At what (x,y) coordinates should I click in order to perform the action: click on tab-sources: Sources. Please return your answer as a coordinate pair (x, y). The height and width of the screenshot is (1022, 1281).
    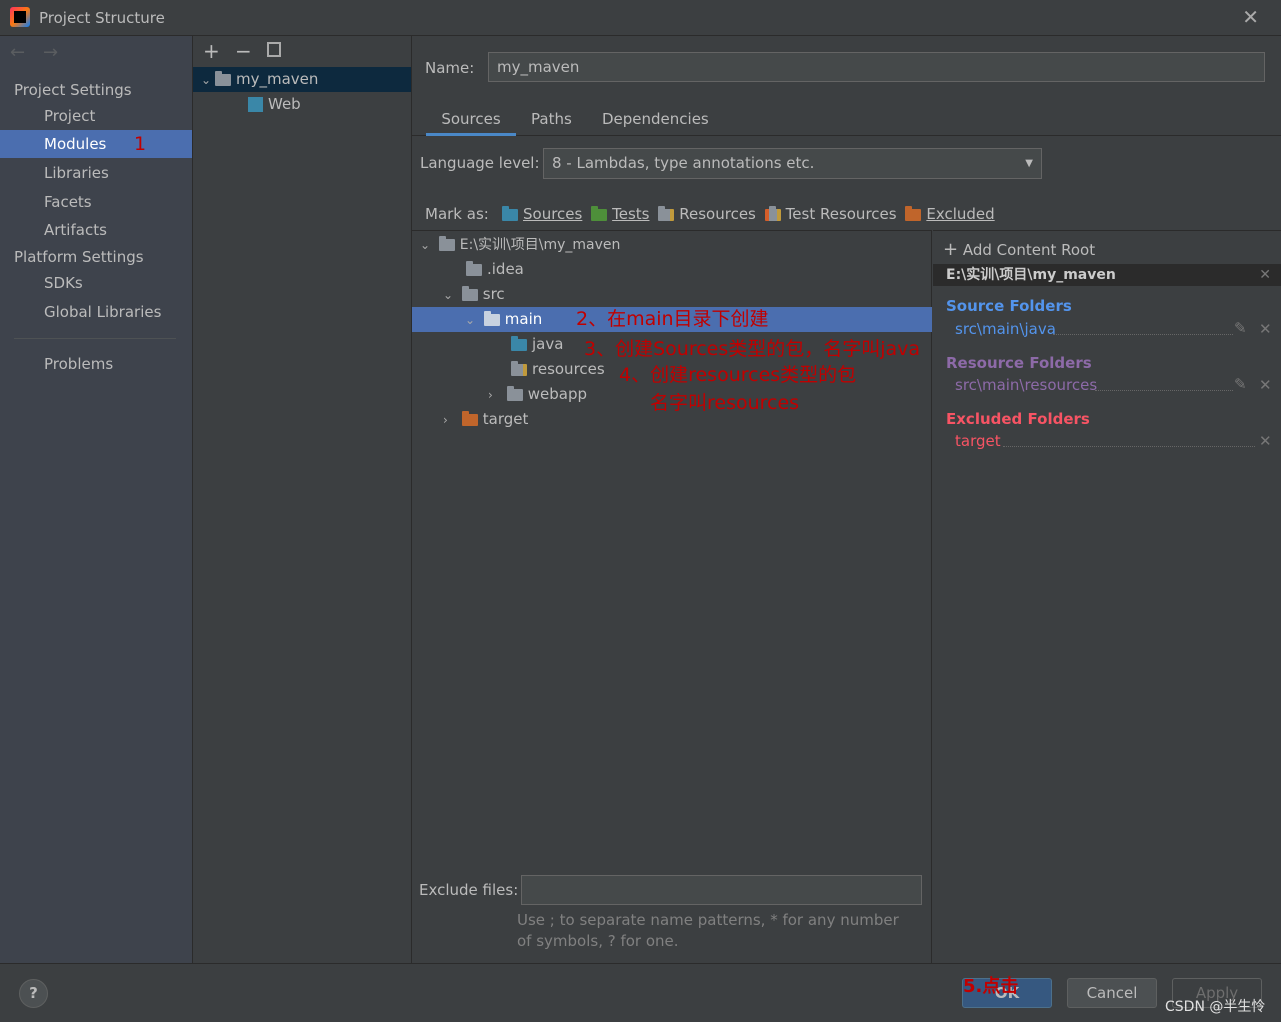
    Looking at the image, I should click on (471, 122).